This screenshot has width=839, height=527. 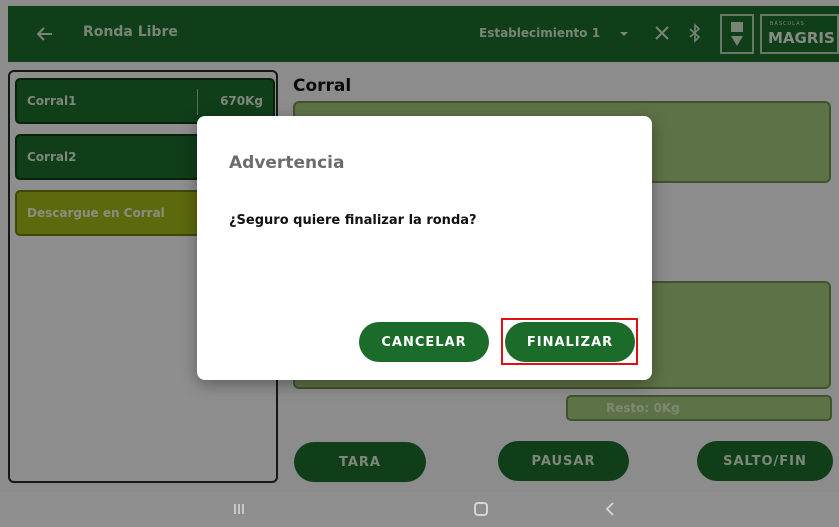 What do you see at coordinates (610, 509) in the screenshot?
I see `nav-back-icon` at bounding box center [610, 509].